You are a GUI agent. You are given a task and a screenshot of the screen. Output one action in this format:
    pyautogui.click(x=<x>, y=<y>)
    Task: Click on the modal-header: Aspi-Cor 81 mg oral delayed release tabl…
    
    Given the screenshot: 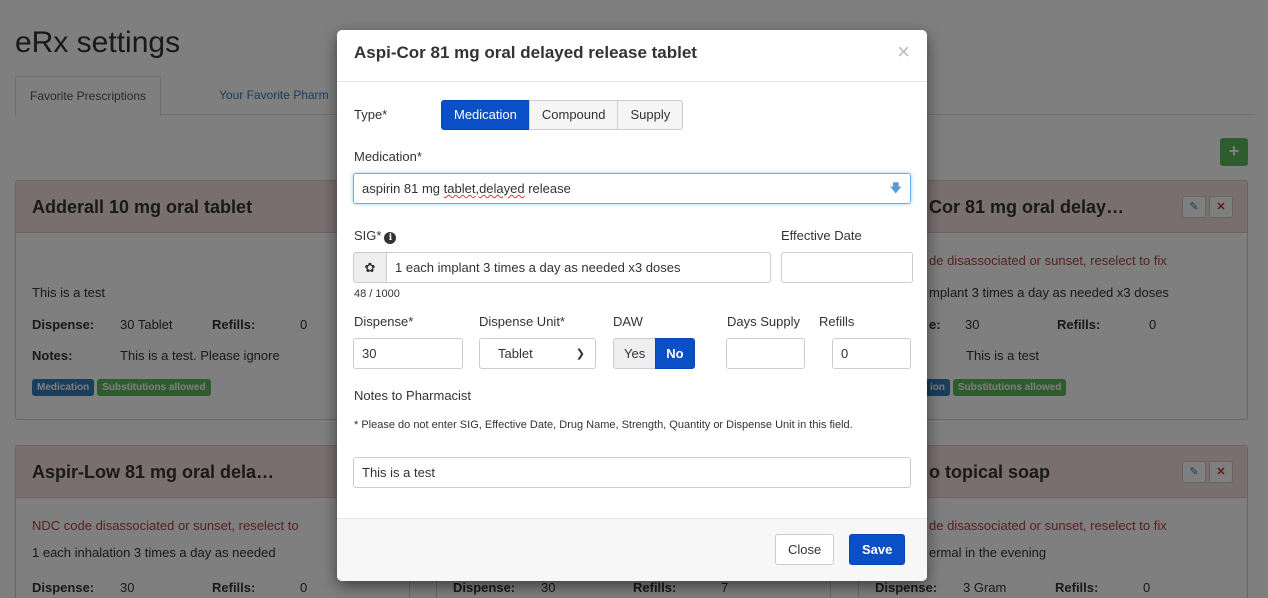 What is the action you would take?
    pyautogui.click(x=632, y=56)
    